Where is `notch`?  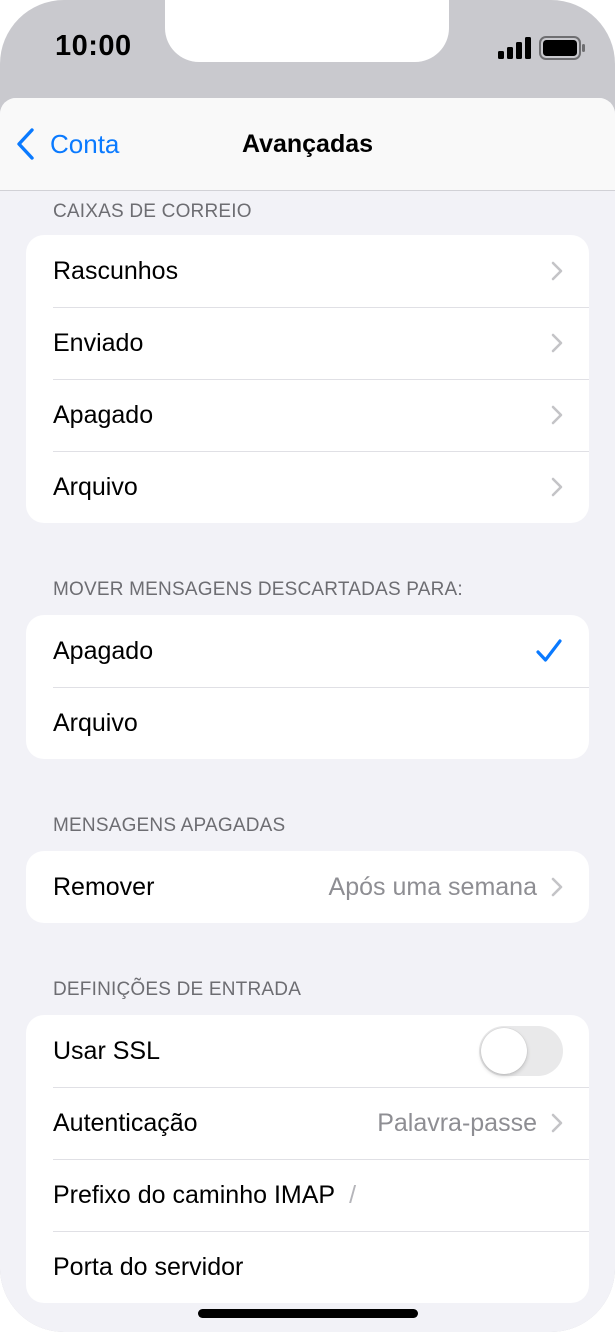
notch is located at coordinates (307, 31).